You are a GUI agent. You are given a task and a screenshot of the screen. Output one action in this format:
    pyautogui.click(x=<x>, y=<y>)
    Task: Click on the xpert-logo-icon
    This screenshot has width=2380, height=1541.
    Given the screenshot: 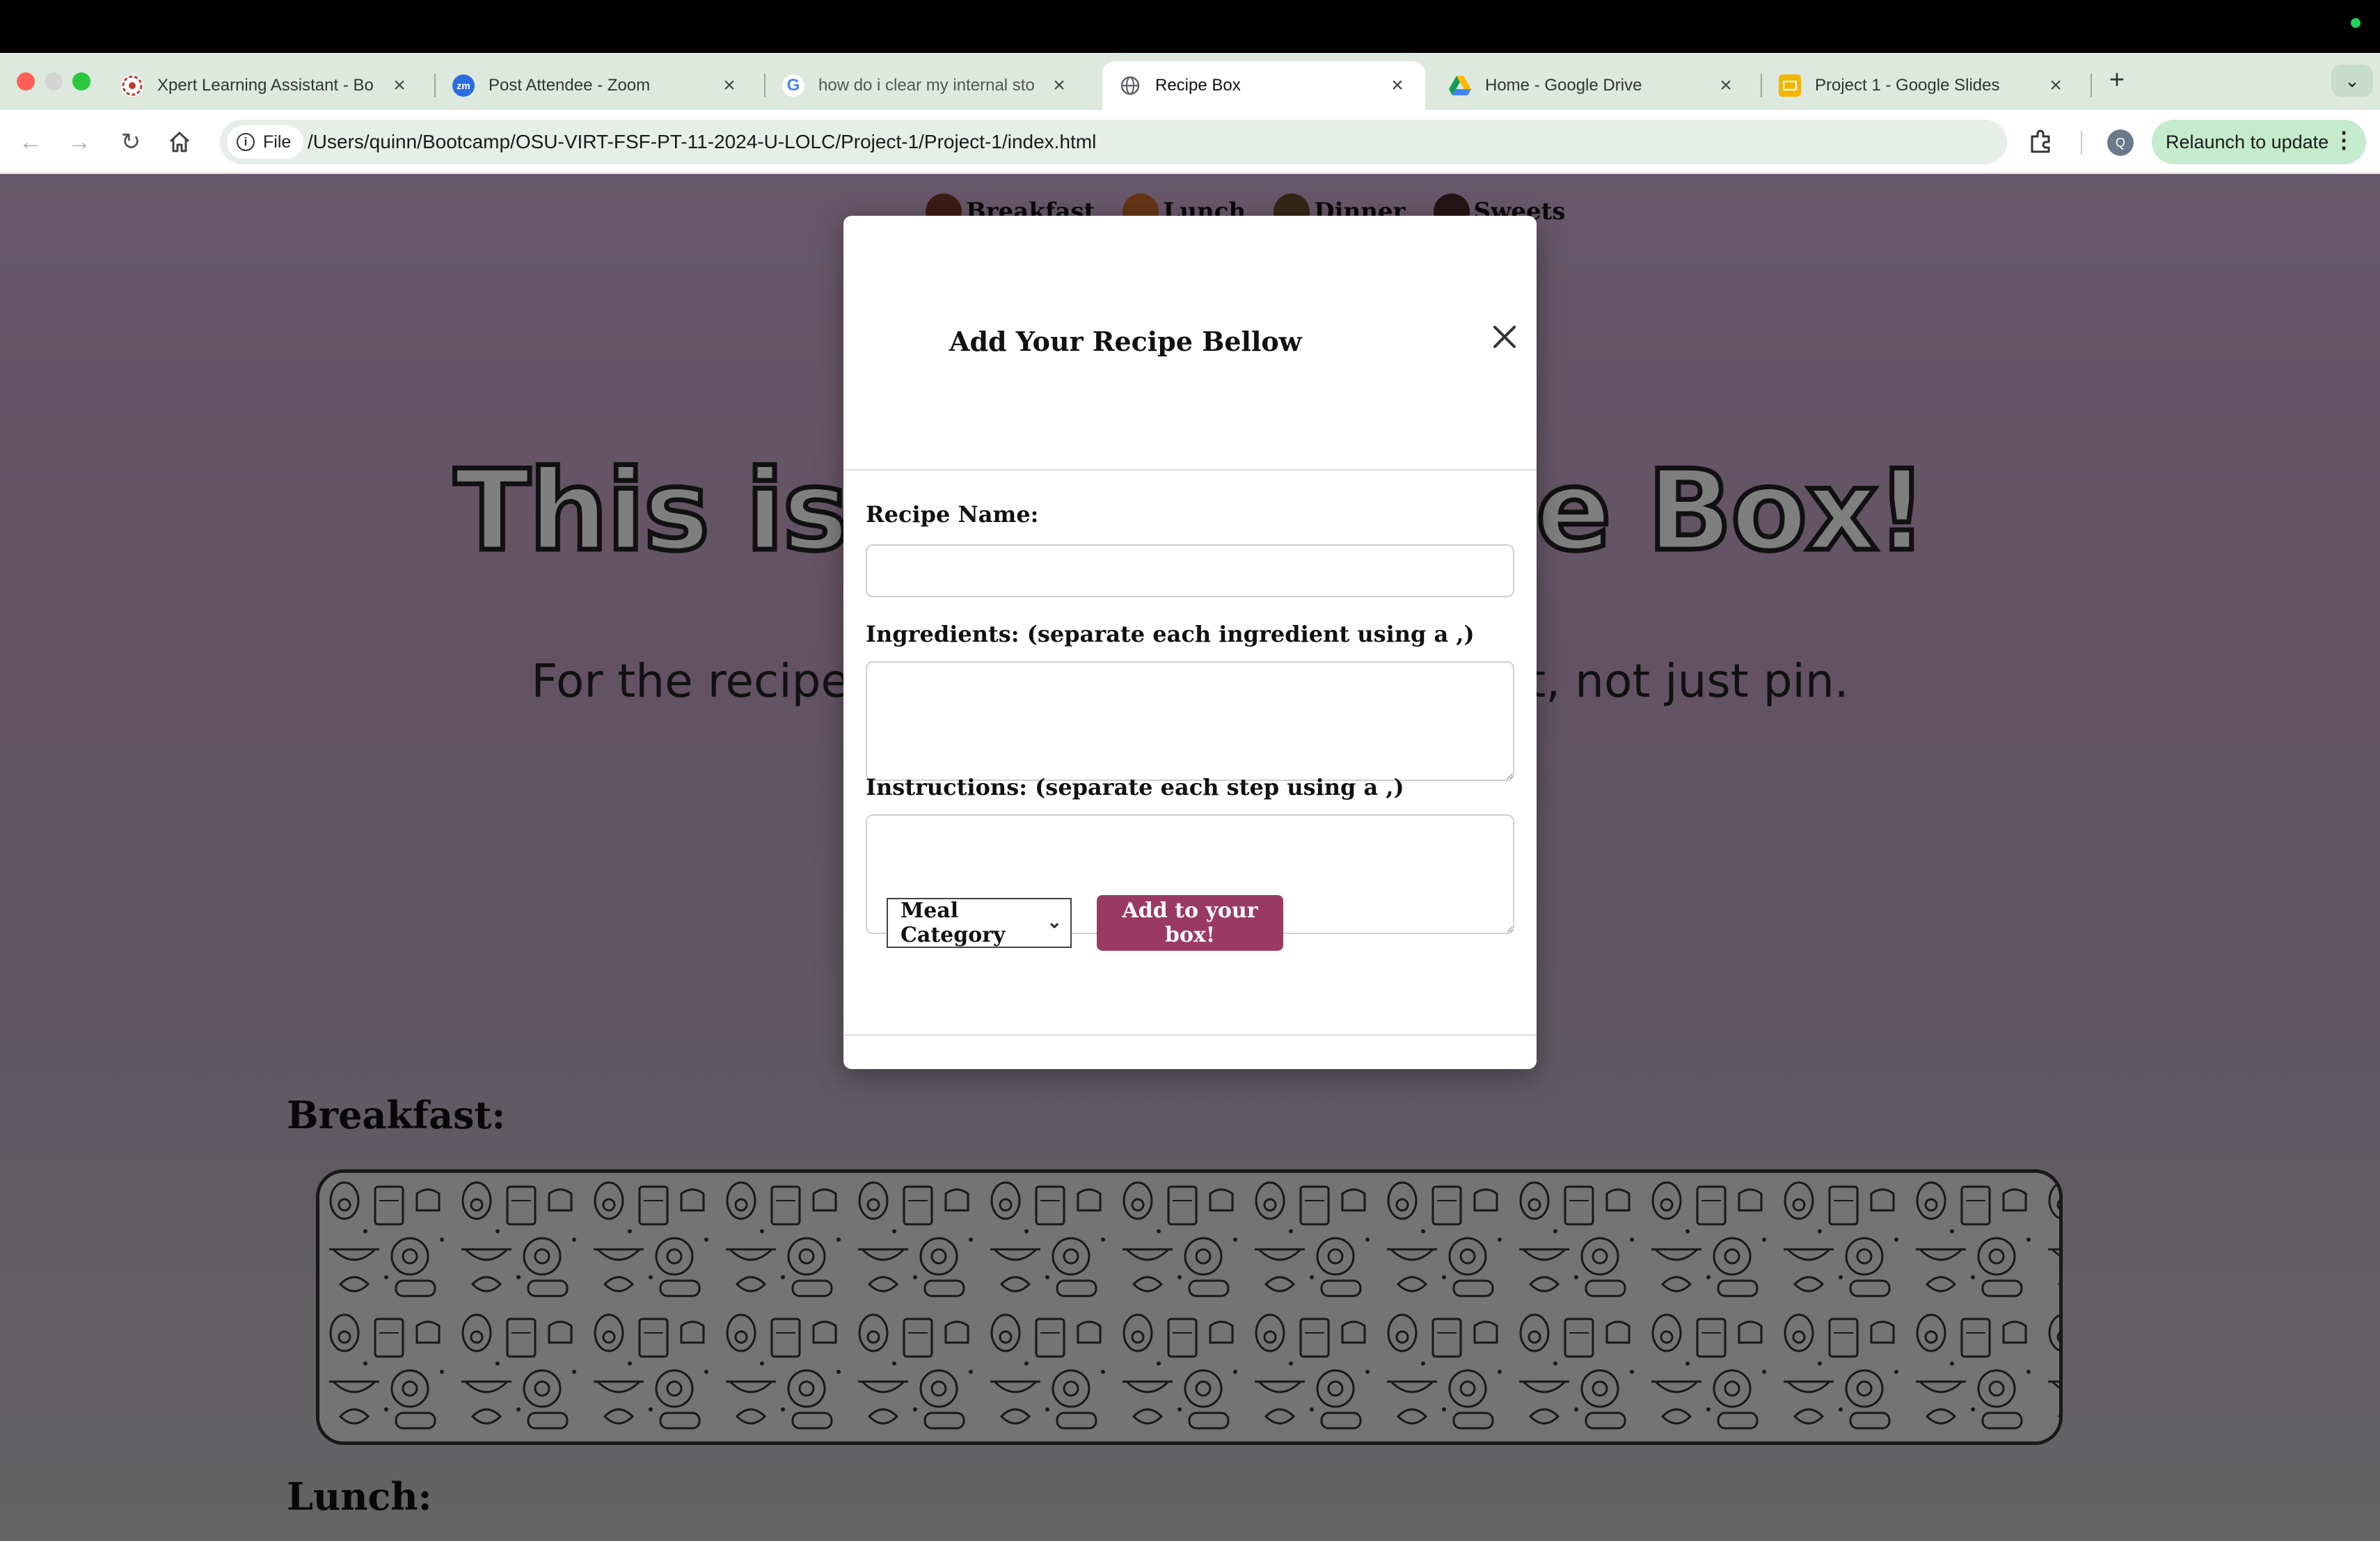 What is the action you would take?
    pyautogui.click(x=132, y=85)
    